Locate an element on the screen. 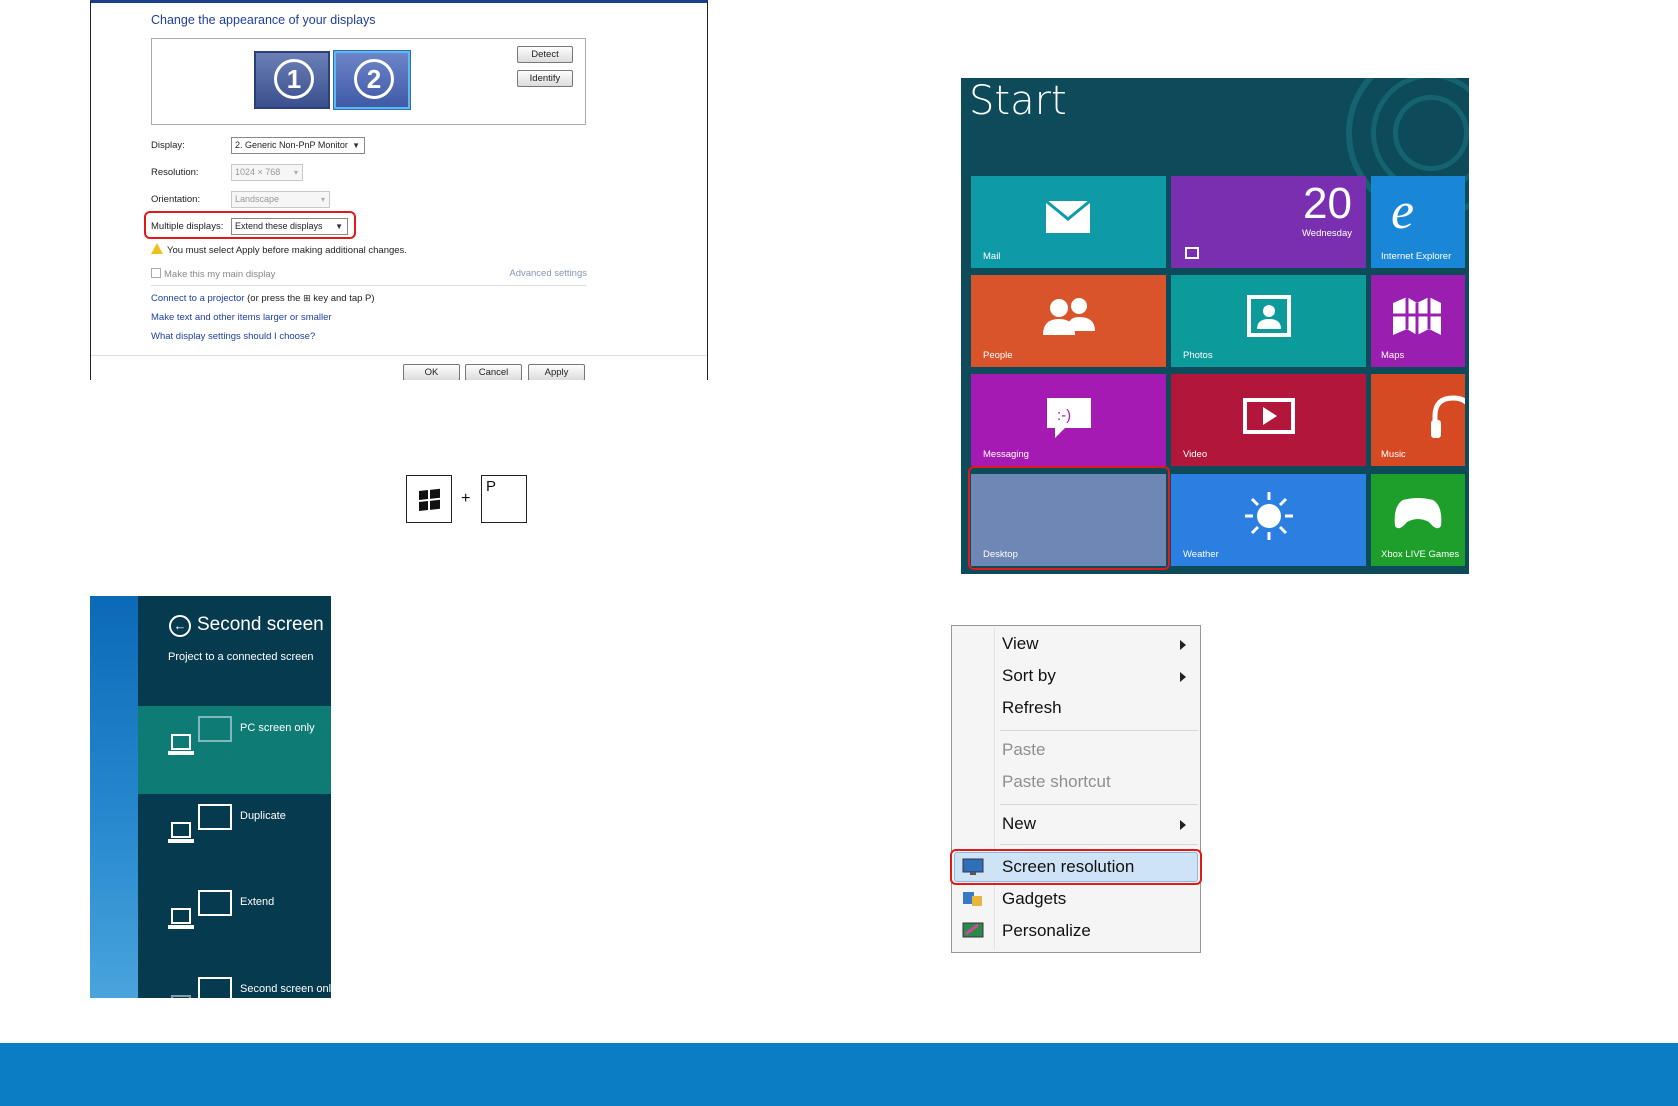 This screenshot has width=1678, height=1106. option-label: Duplicate is located at coordinates (263, 816).